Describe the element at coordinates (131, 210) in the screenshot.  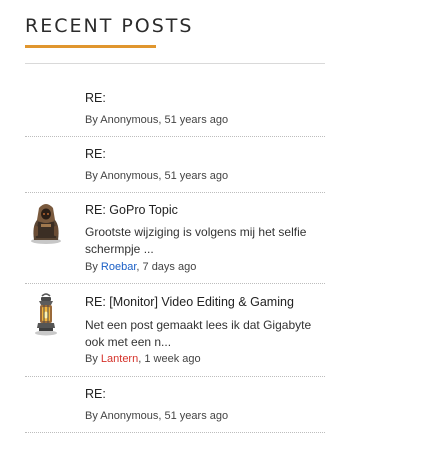
I see `post-title-link: RE: GoPro Topic` at that location.